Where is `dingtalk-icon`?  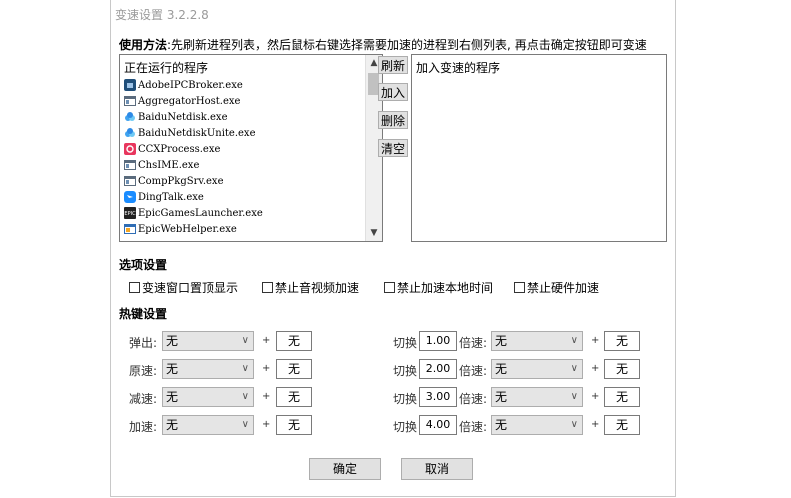
dingtalk-icon is located at coordinates (130, 197).